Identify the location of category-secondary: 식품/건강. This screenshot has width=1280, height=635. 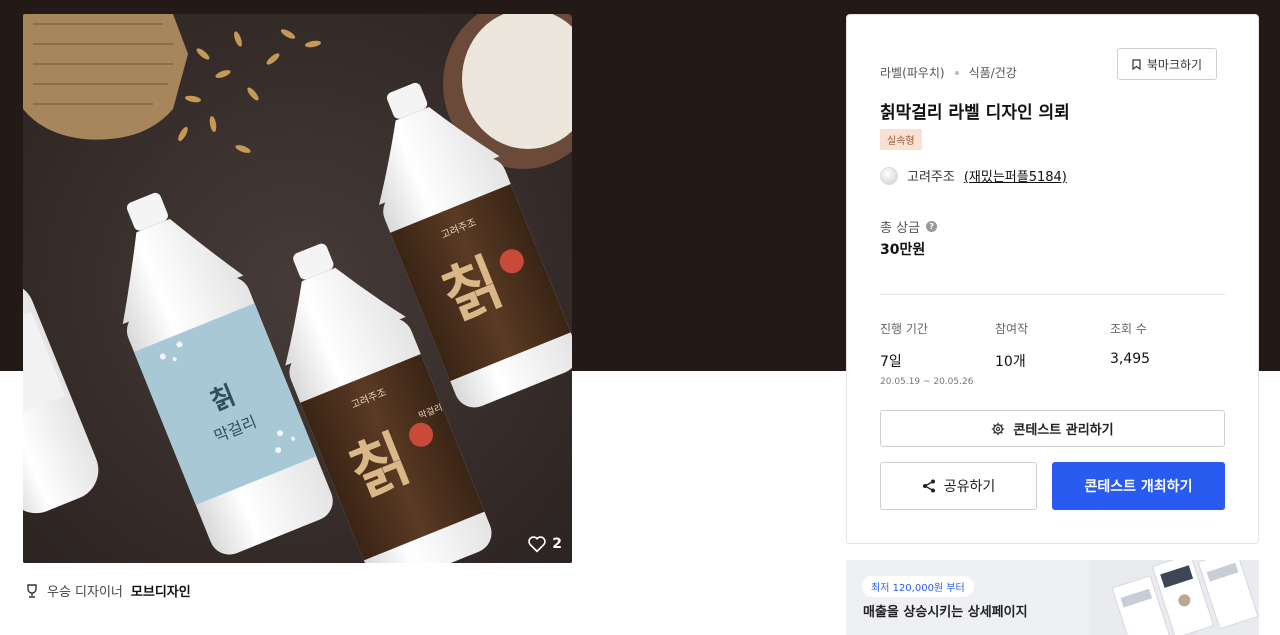
(993, 72).